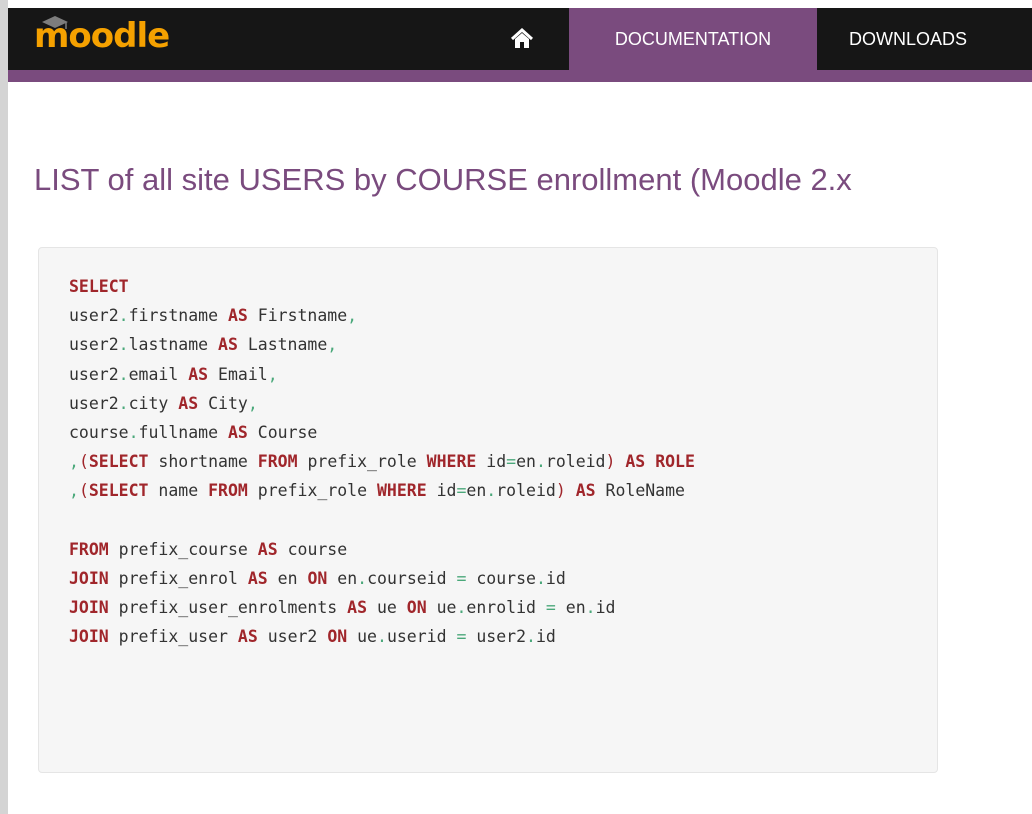 Image resolution: width=1032 pixels, height=814 pixels. Describe the element at coordinates (382, 286) in the screenshot. I see `code-line: SELECT` at that location.